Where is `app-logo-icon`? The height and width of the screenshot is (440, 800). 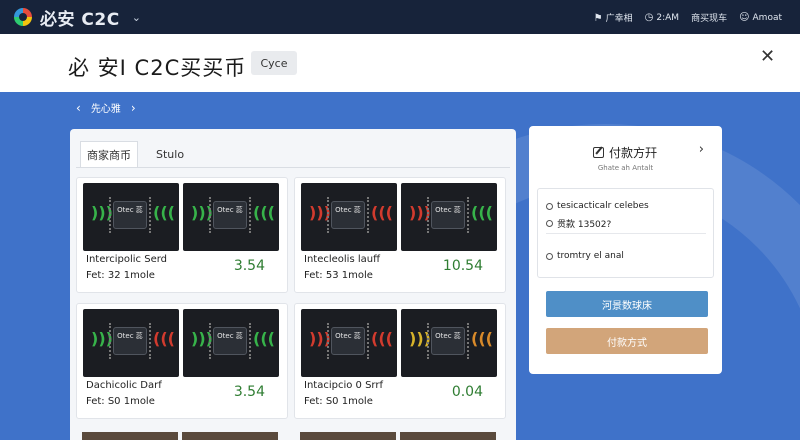
app-logo-icon is located at coordinates (23, 17).